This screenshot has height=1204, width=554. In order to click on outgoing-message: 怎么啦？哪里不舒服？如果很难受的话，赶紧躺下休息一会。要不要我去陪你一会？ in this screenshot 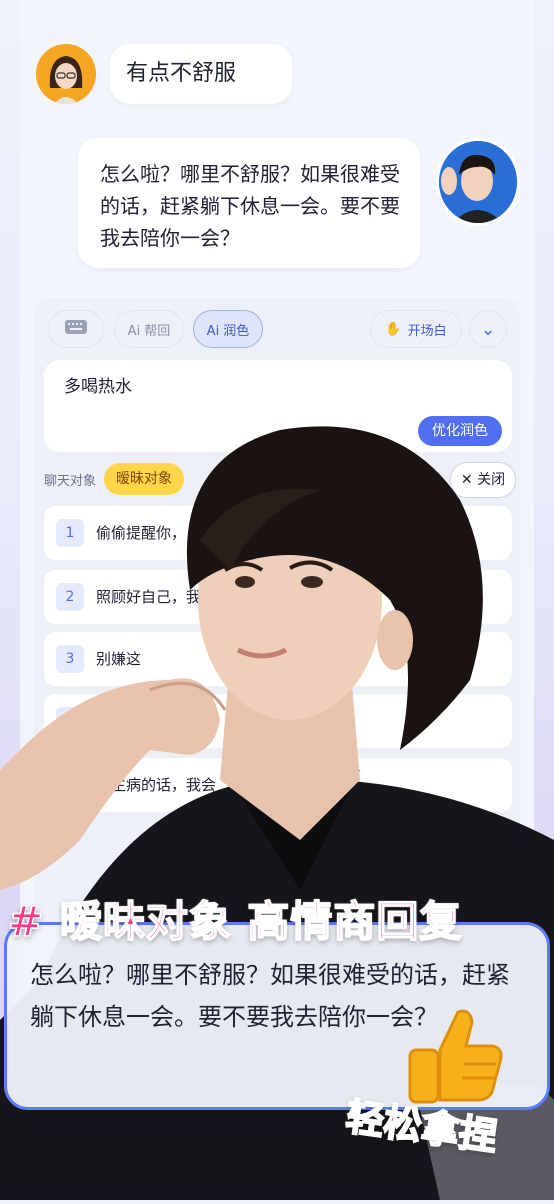, I will do `click(249, 203)`.